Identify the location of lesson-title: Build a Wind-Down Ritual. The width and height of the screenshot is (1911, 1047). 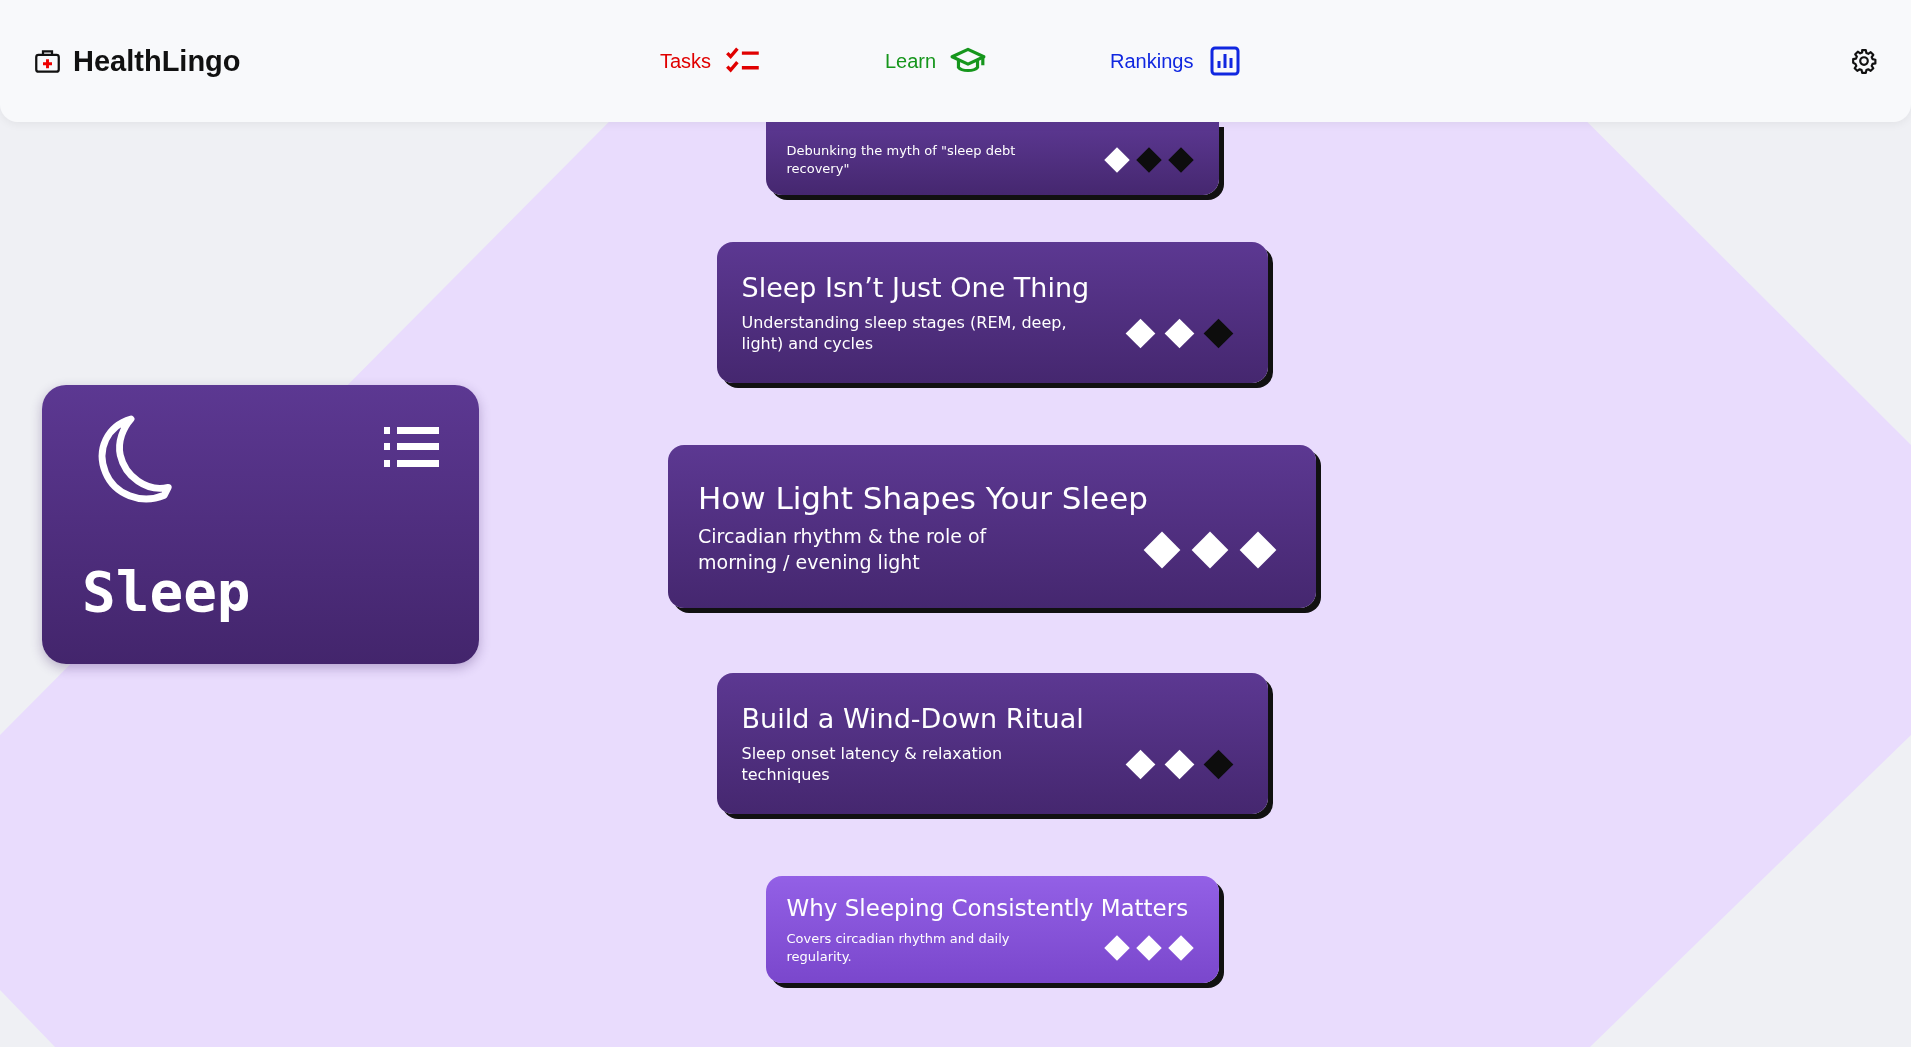
(913, 719).